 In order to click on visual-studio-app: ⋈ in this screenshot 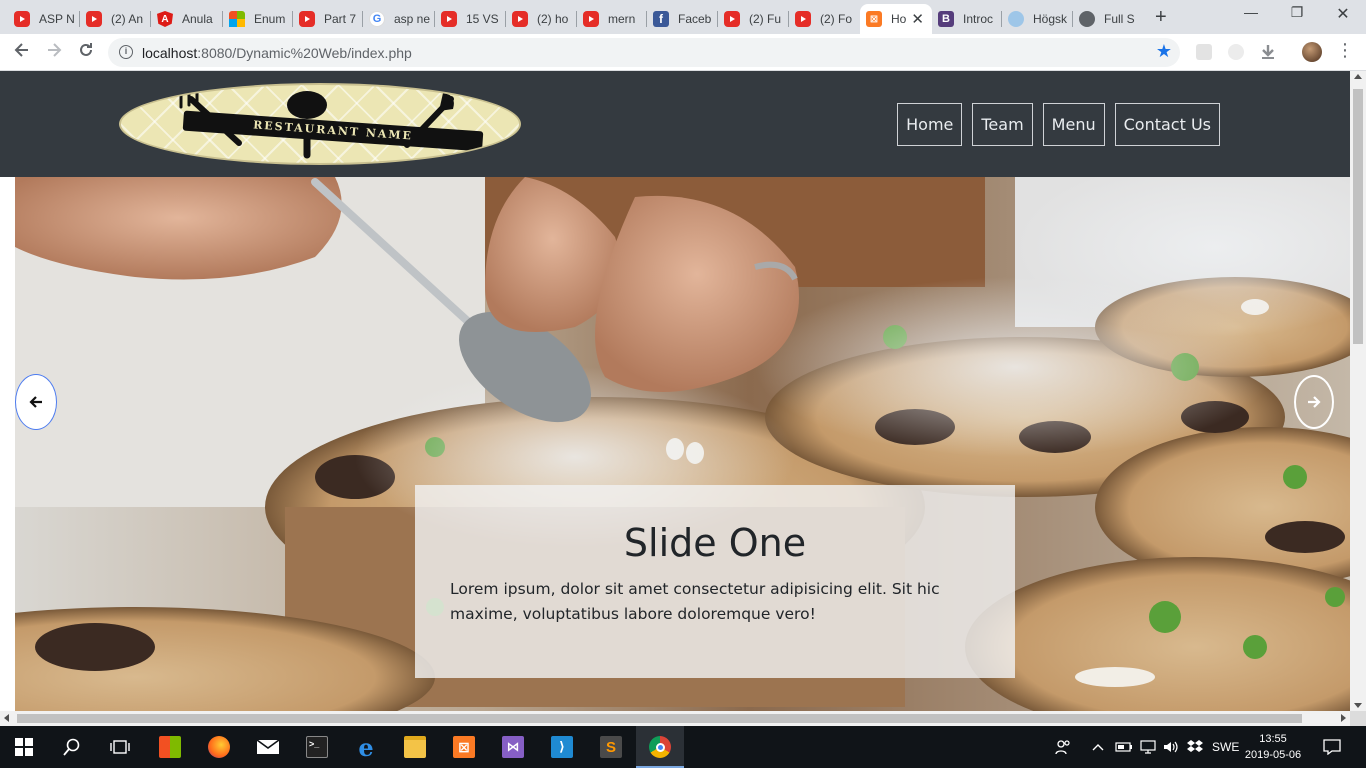, I will do `click(513, 747)`.